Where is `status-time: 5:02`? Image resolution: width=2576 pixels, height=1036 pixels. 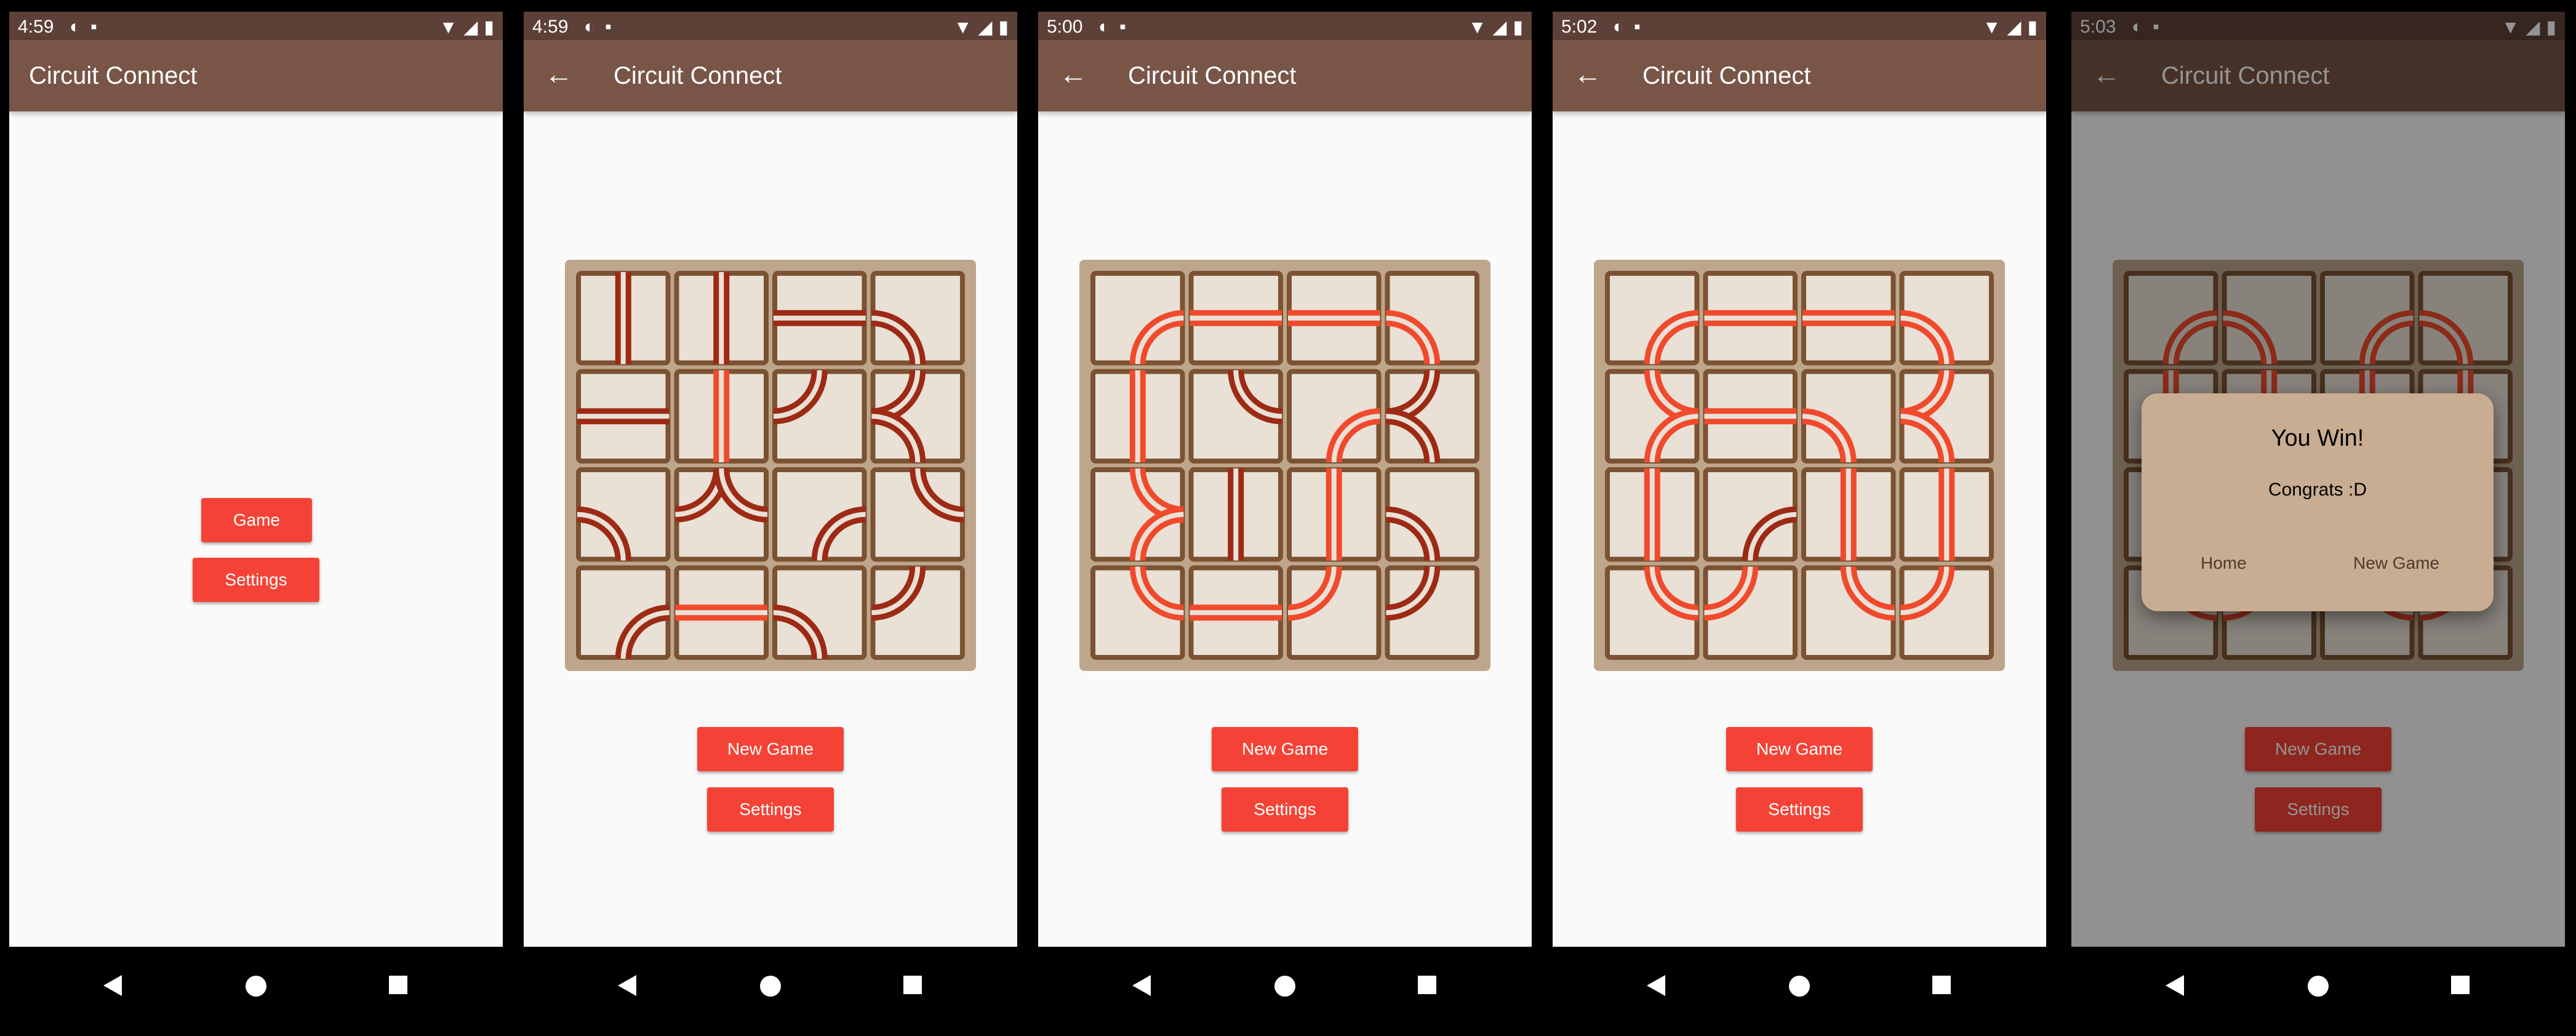 status-time: 5:02 is located at coordinates (1579, 27).